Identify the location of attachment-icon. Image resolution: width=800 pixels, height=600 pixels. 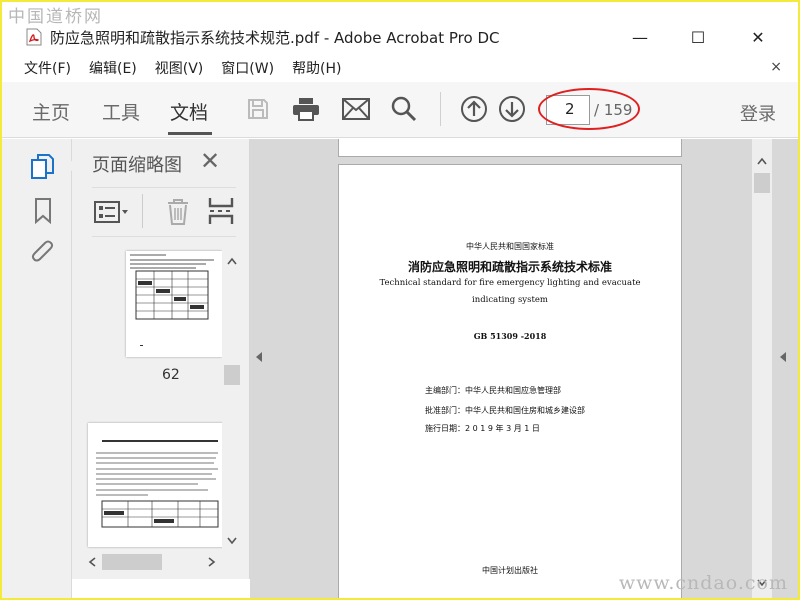
(43, 253).